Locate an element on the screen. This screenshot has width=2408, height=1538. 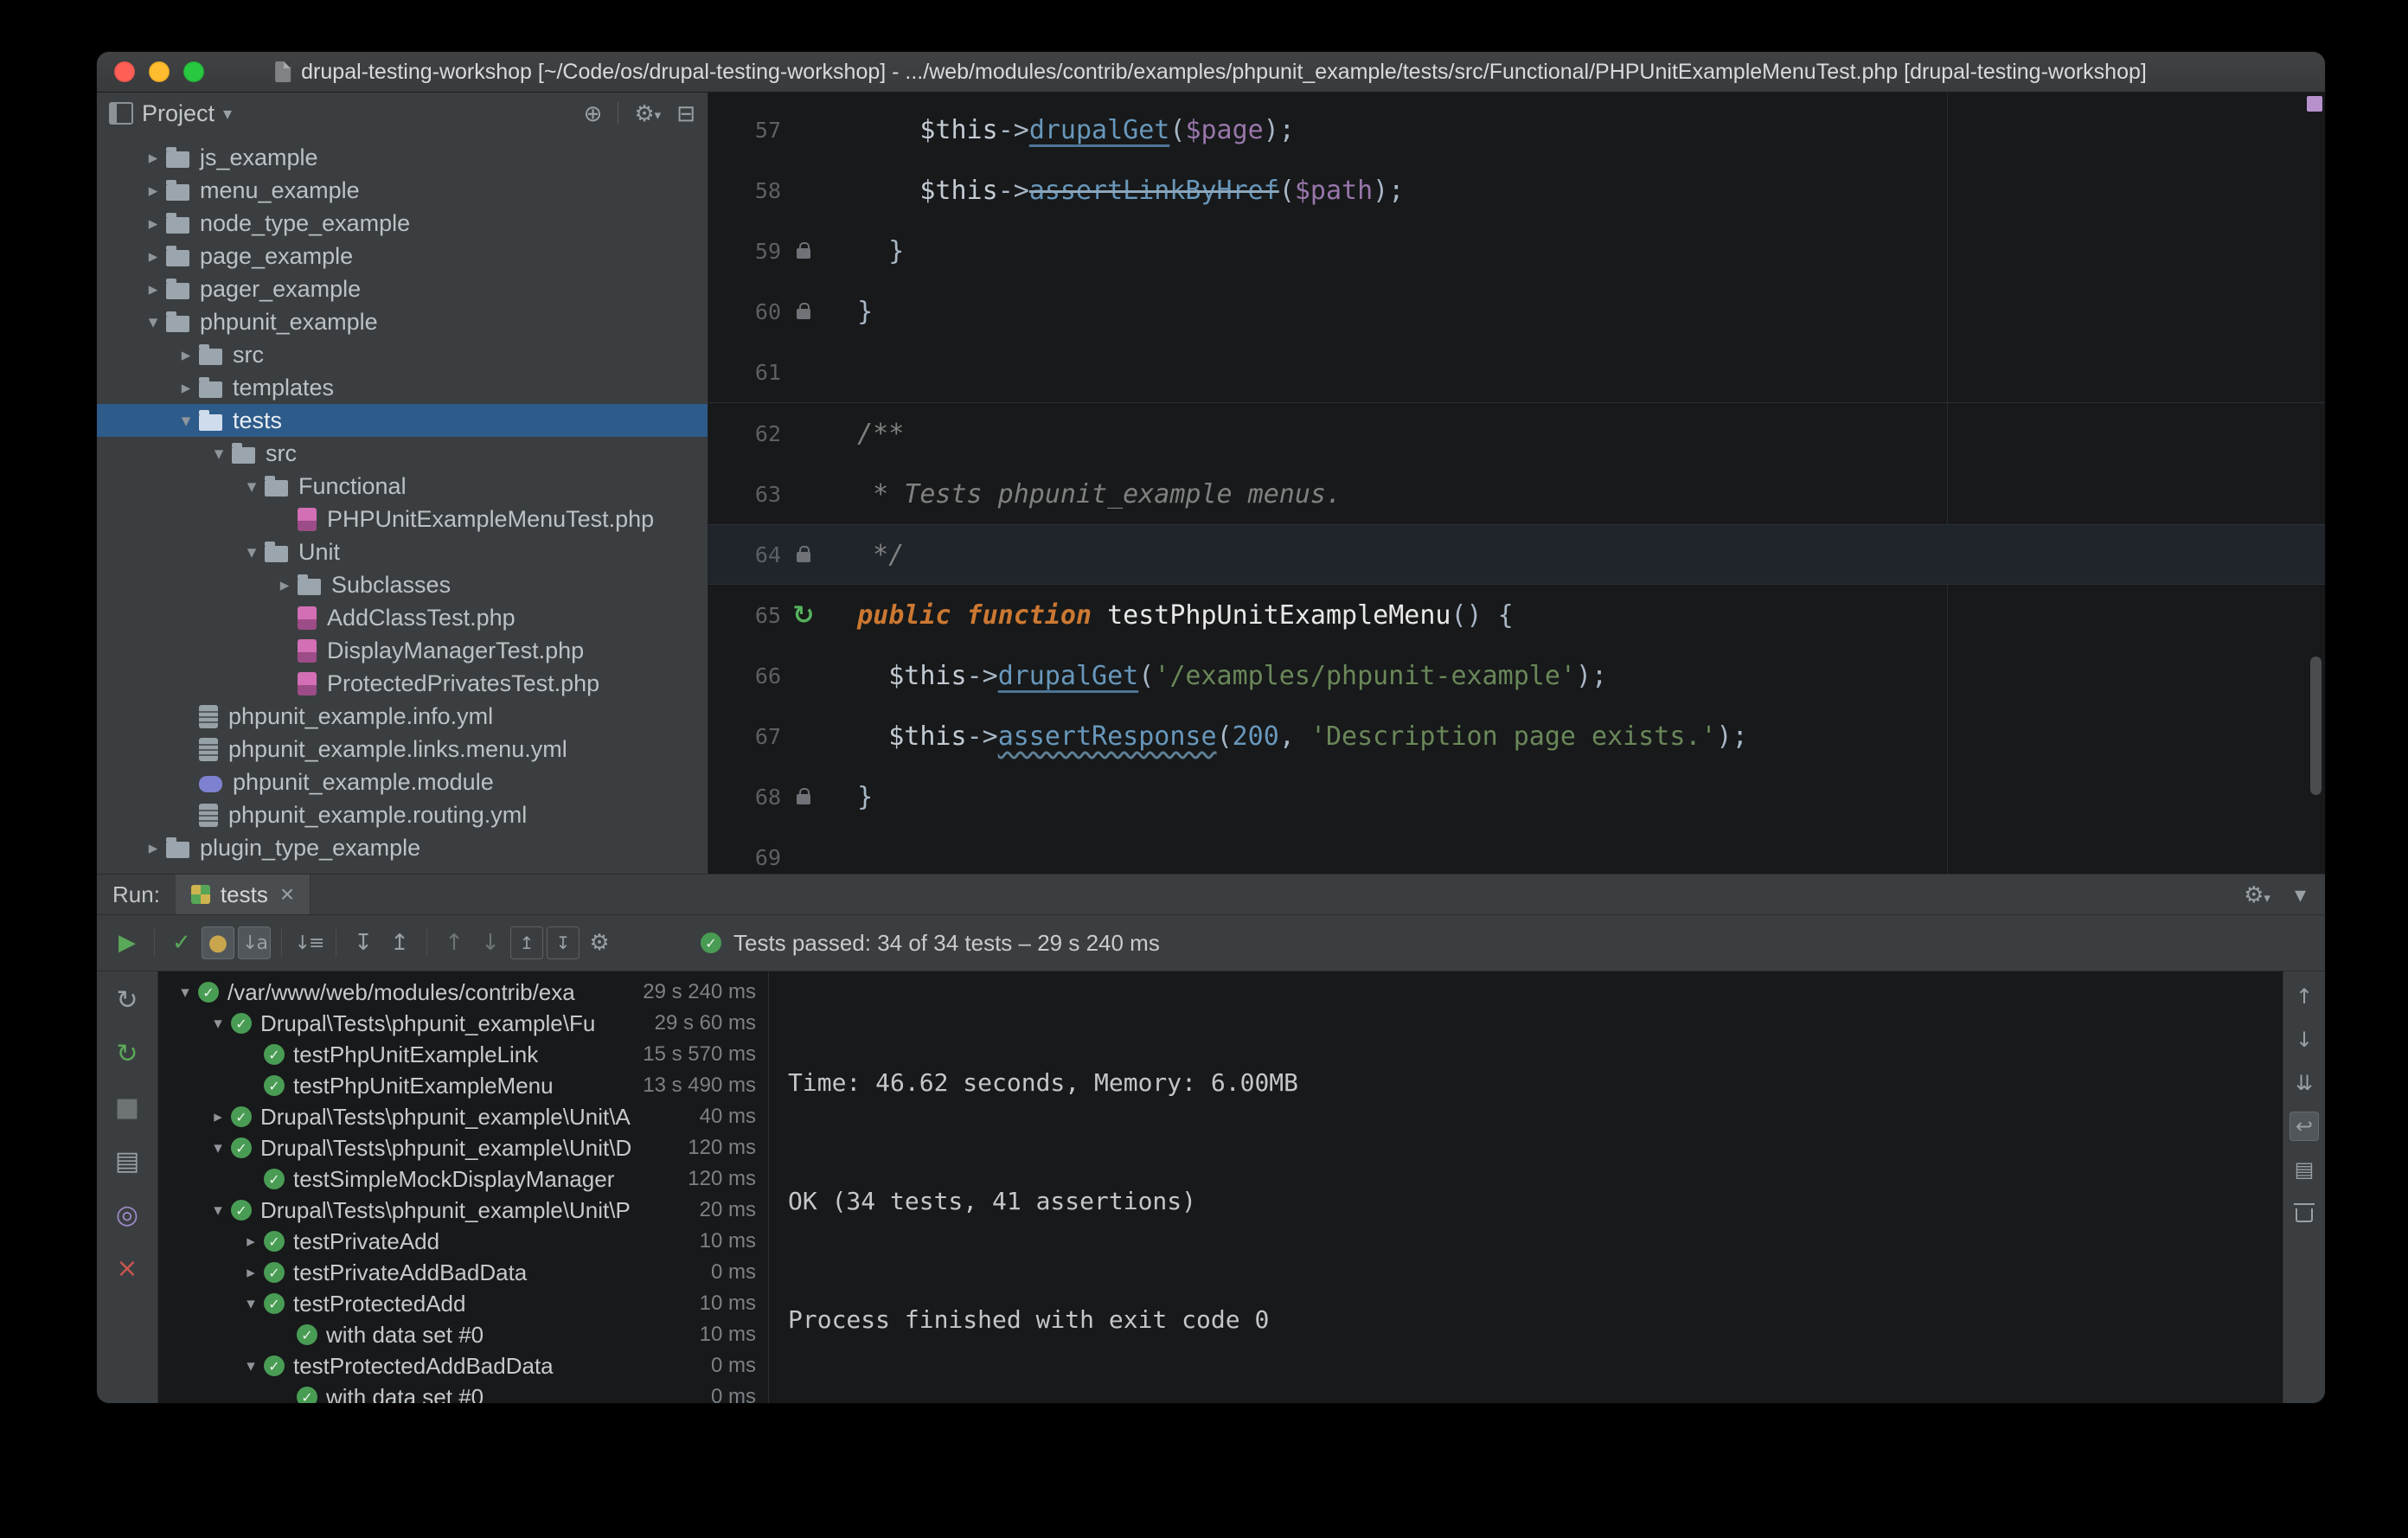
editor-line: 64 */ is located at coordinates (1516, 554).